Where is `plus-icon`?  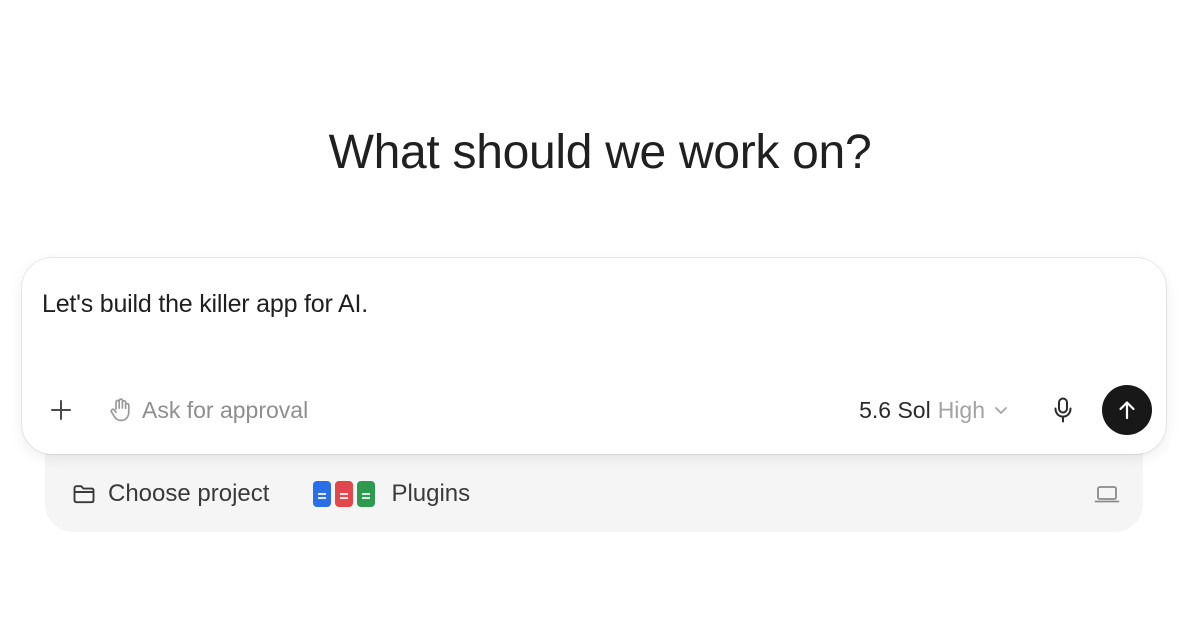
plus-icon is located at coordinates (61, 410).